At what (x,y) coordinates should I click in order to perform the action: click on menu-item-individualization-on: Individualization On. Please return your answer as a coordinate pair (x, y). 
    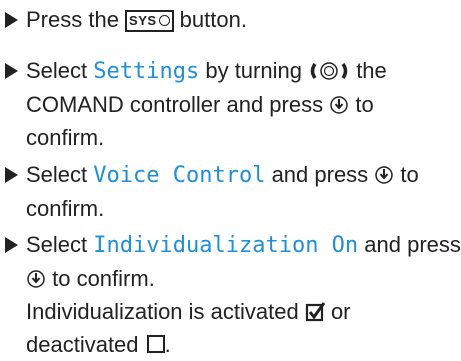
    Looking at the image, I should click on (226, 245).